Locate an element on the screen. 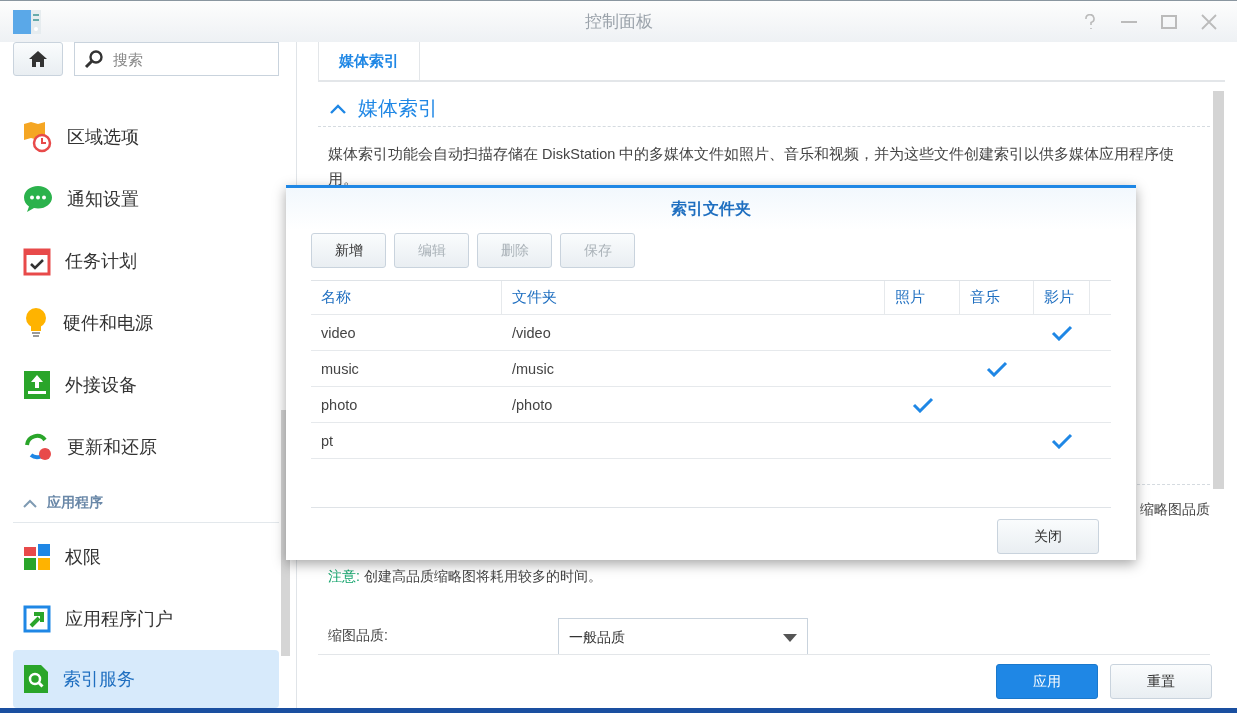 The width and height of the screenshot is (1237, 713). lightbulb-icon is located at coordinates (36, 323).